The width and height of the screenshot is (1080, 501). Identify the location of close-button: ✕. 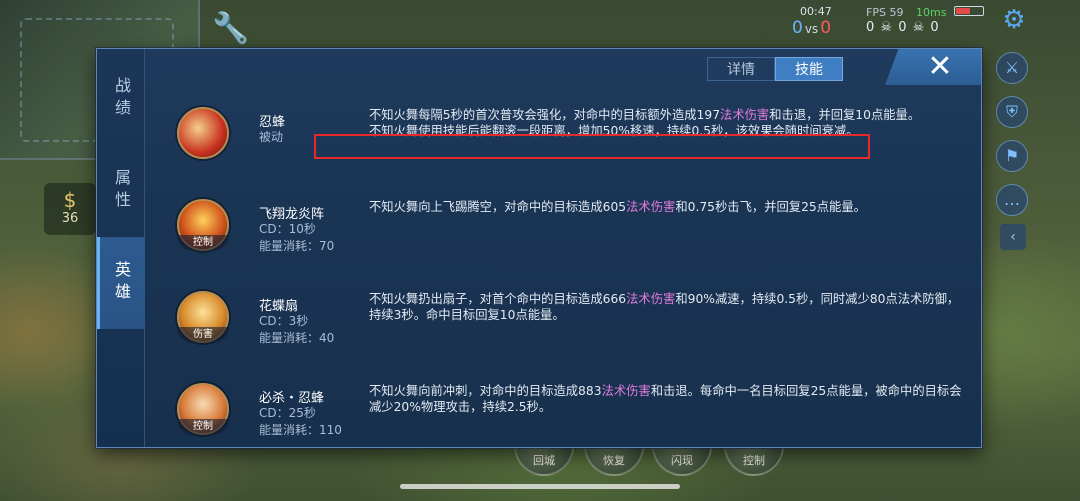
(933, 67).